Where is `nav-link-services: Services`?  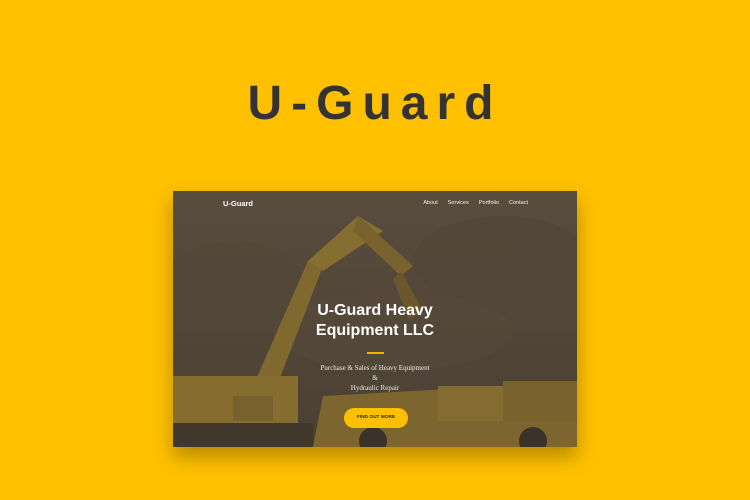
nav-link-services: Services is located at coordinates (458, 203).